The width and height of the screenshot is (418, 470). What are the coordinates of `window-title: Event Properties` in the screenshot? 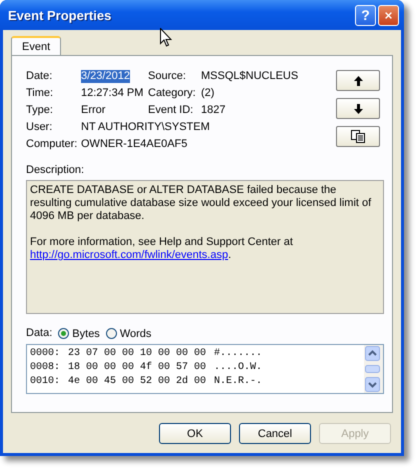 It's located at (60, 15).